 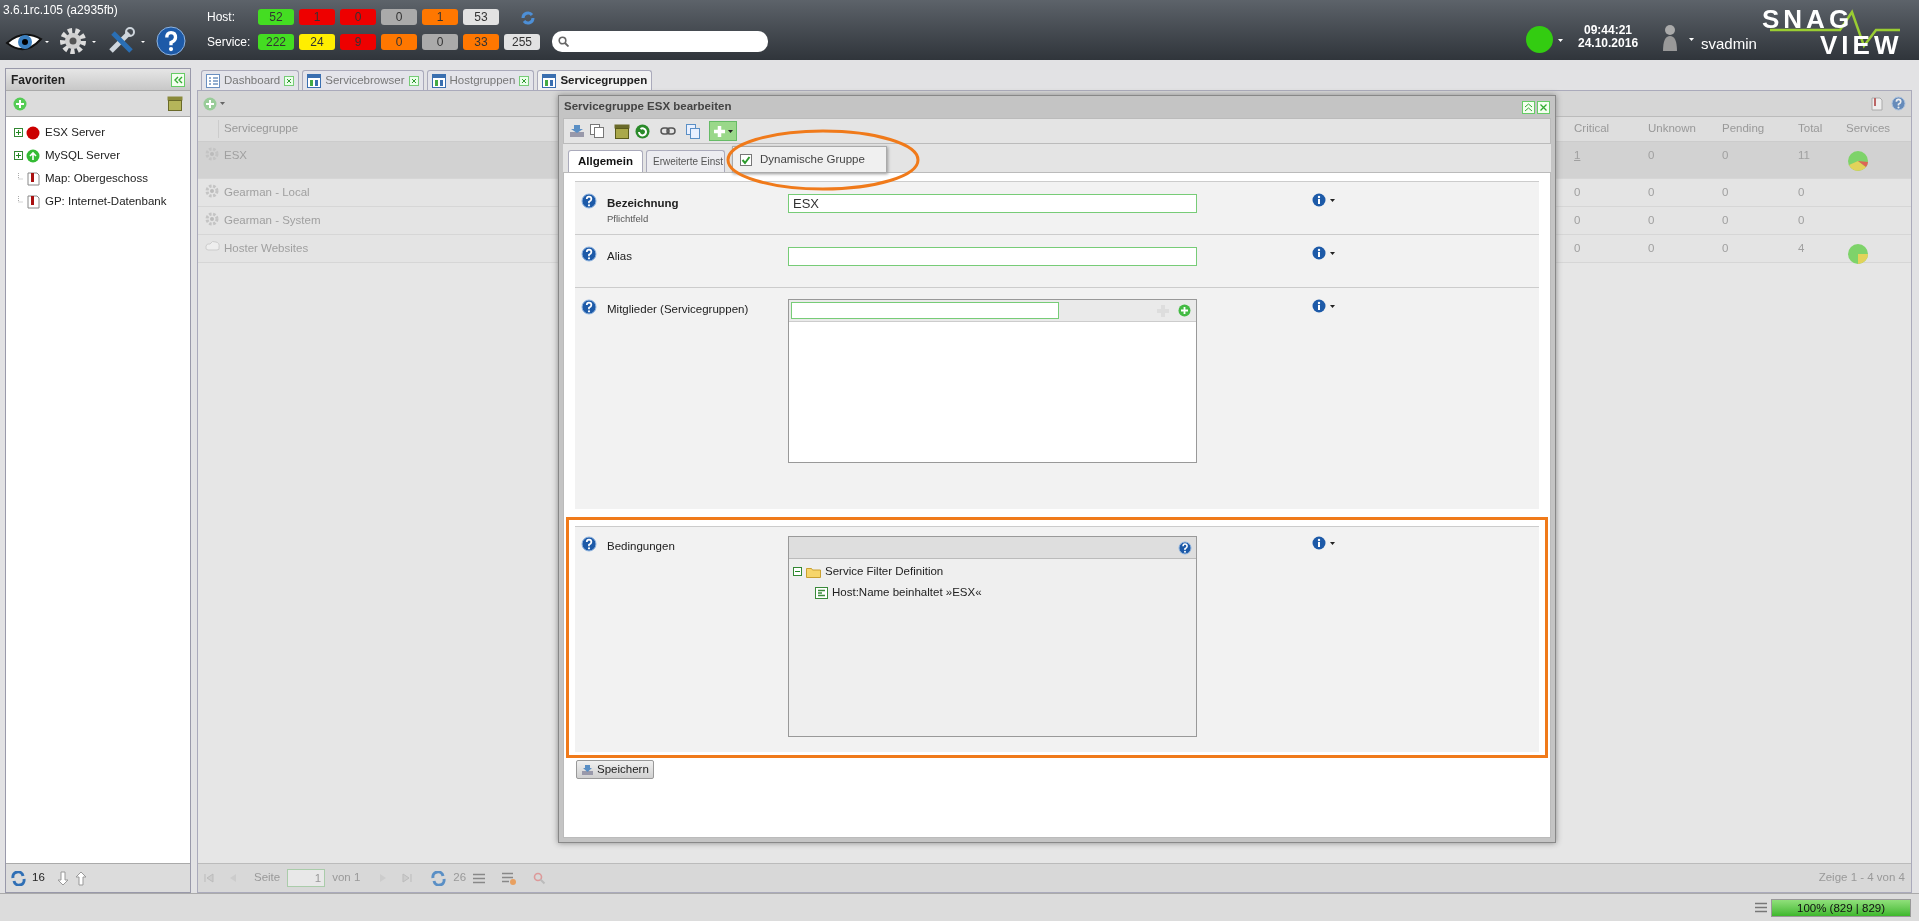 I want to click on tree-item: Map: Obergeschoss, so click(x=96, y=178).